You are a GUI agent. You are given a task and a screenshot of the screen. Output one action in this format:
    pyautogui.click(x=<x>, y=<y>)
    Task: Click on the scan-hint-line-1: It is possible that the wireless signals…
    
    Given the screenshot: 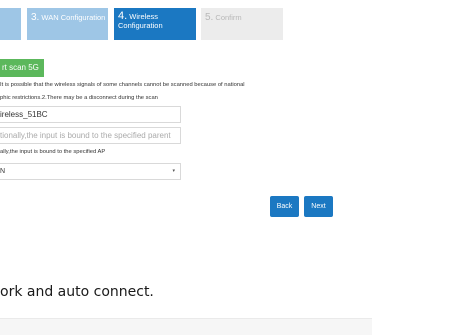 What is the action you would take?
    pyautogui.click(x=122, y=85)
    